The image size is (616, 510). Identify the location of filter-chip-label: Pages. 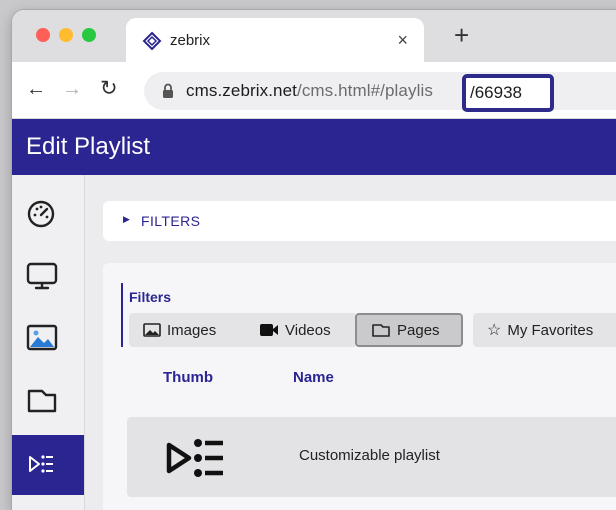
(418, 330).